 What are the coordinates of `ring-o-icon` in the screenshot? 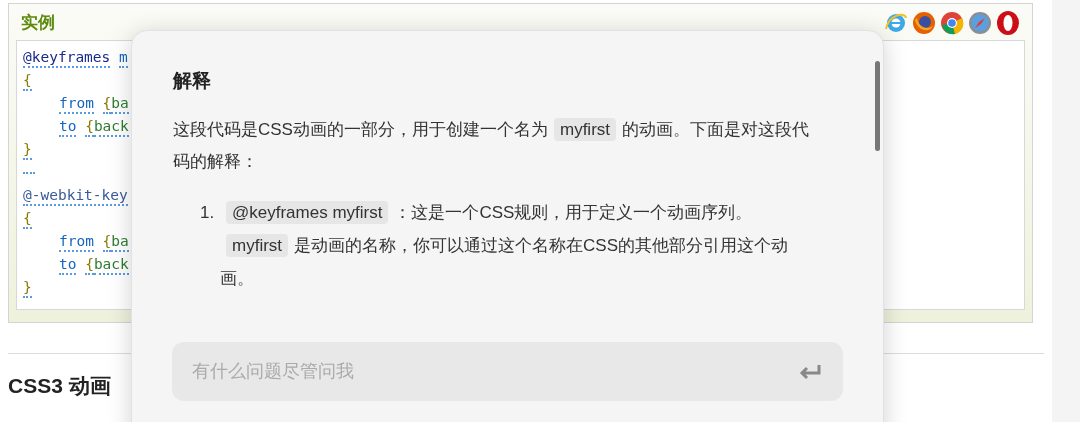 It's located at (1008, 23).